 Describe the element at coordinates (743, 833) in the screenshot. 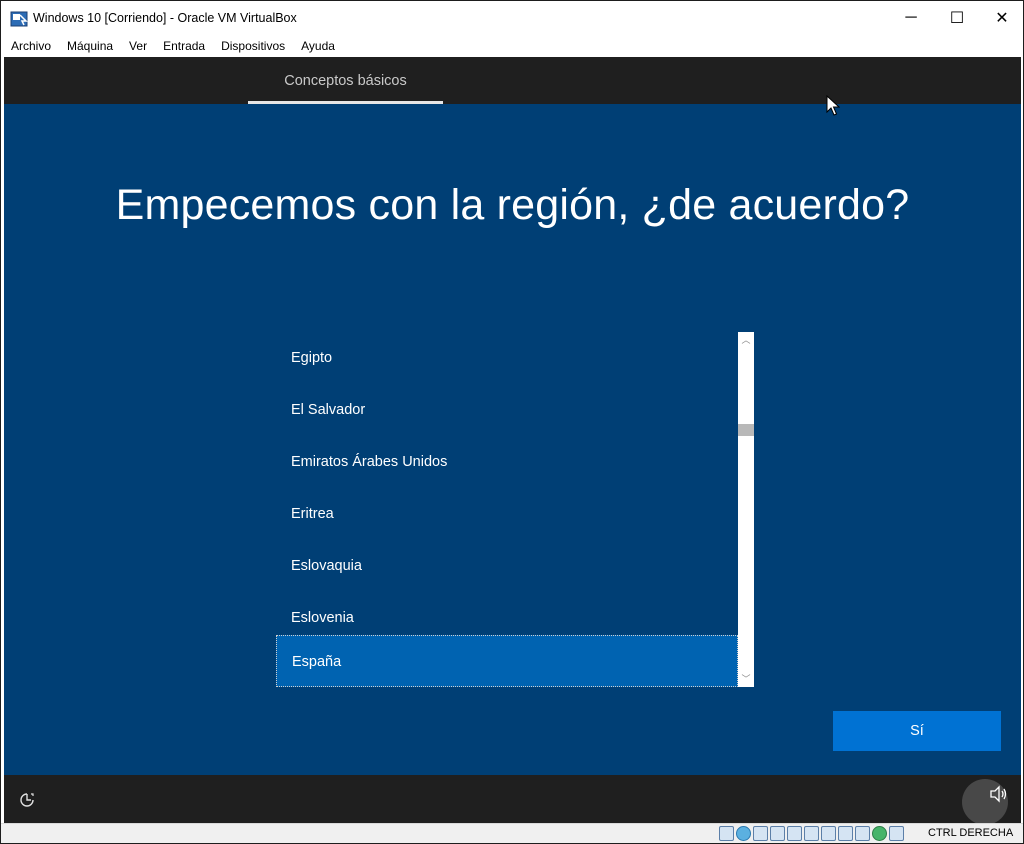

I see `optical-drive-icon` at that location.